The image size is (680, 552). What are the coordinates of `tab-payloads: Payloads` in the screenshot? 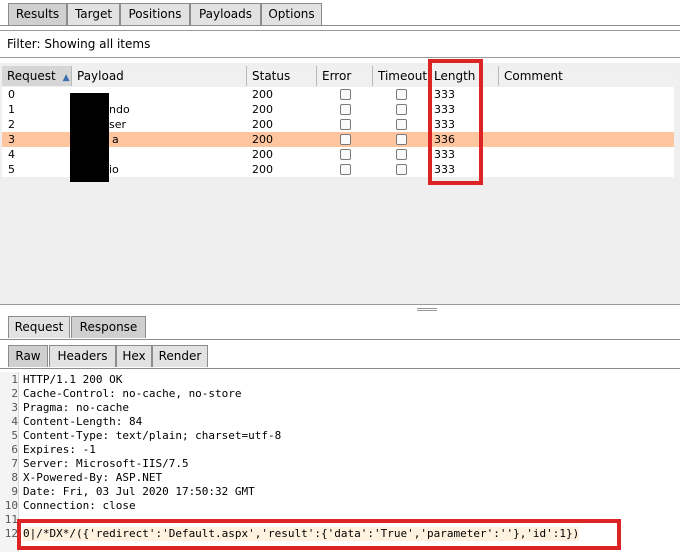 It's located at (225, 14).